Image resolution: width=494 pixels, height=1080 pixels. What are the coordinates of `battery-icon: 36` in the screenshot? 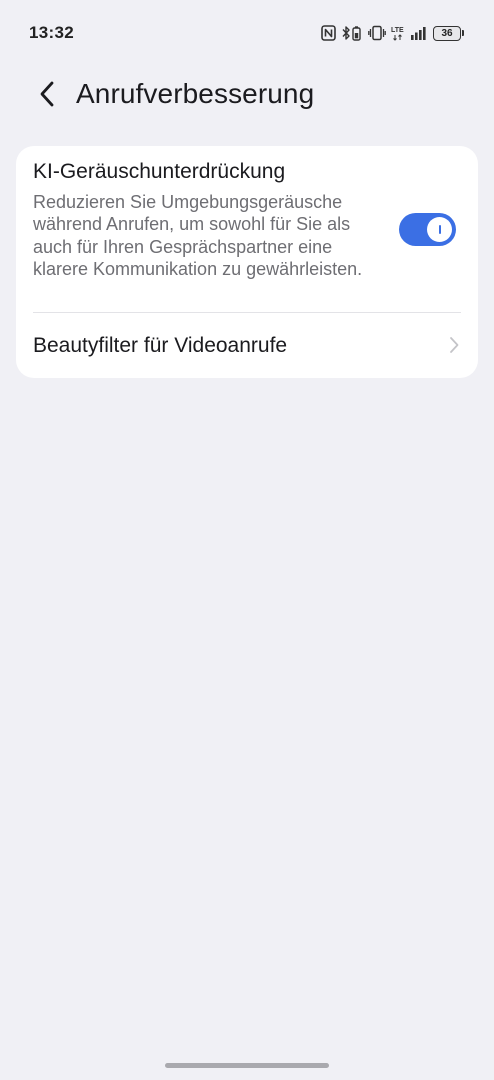 It's located at (448, 33).